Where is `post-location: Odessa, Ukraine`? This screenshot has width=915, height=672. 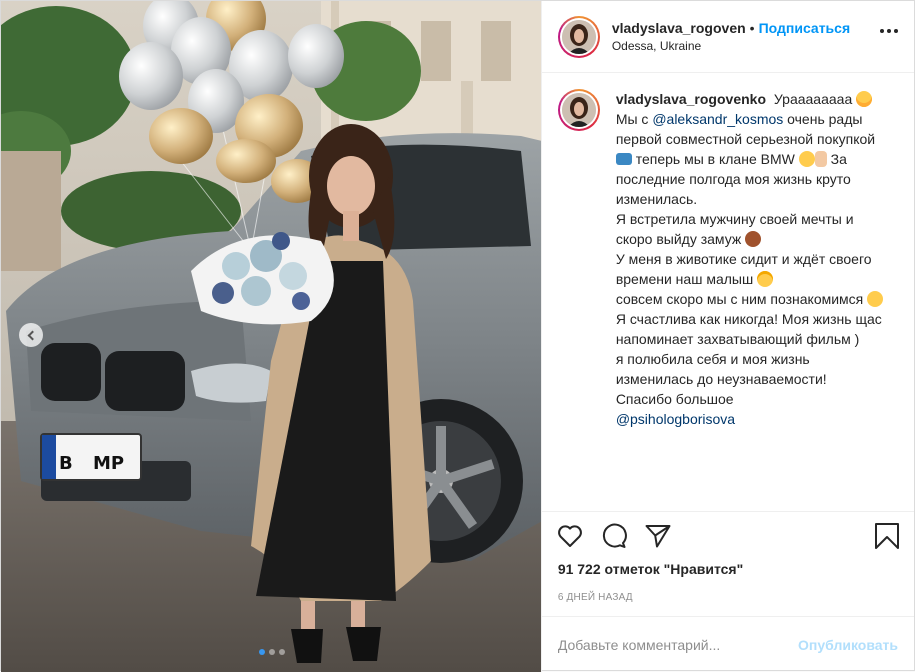
post-location: Odessa, Ukraine is located at coordinates (731, 46).